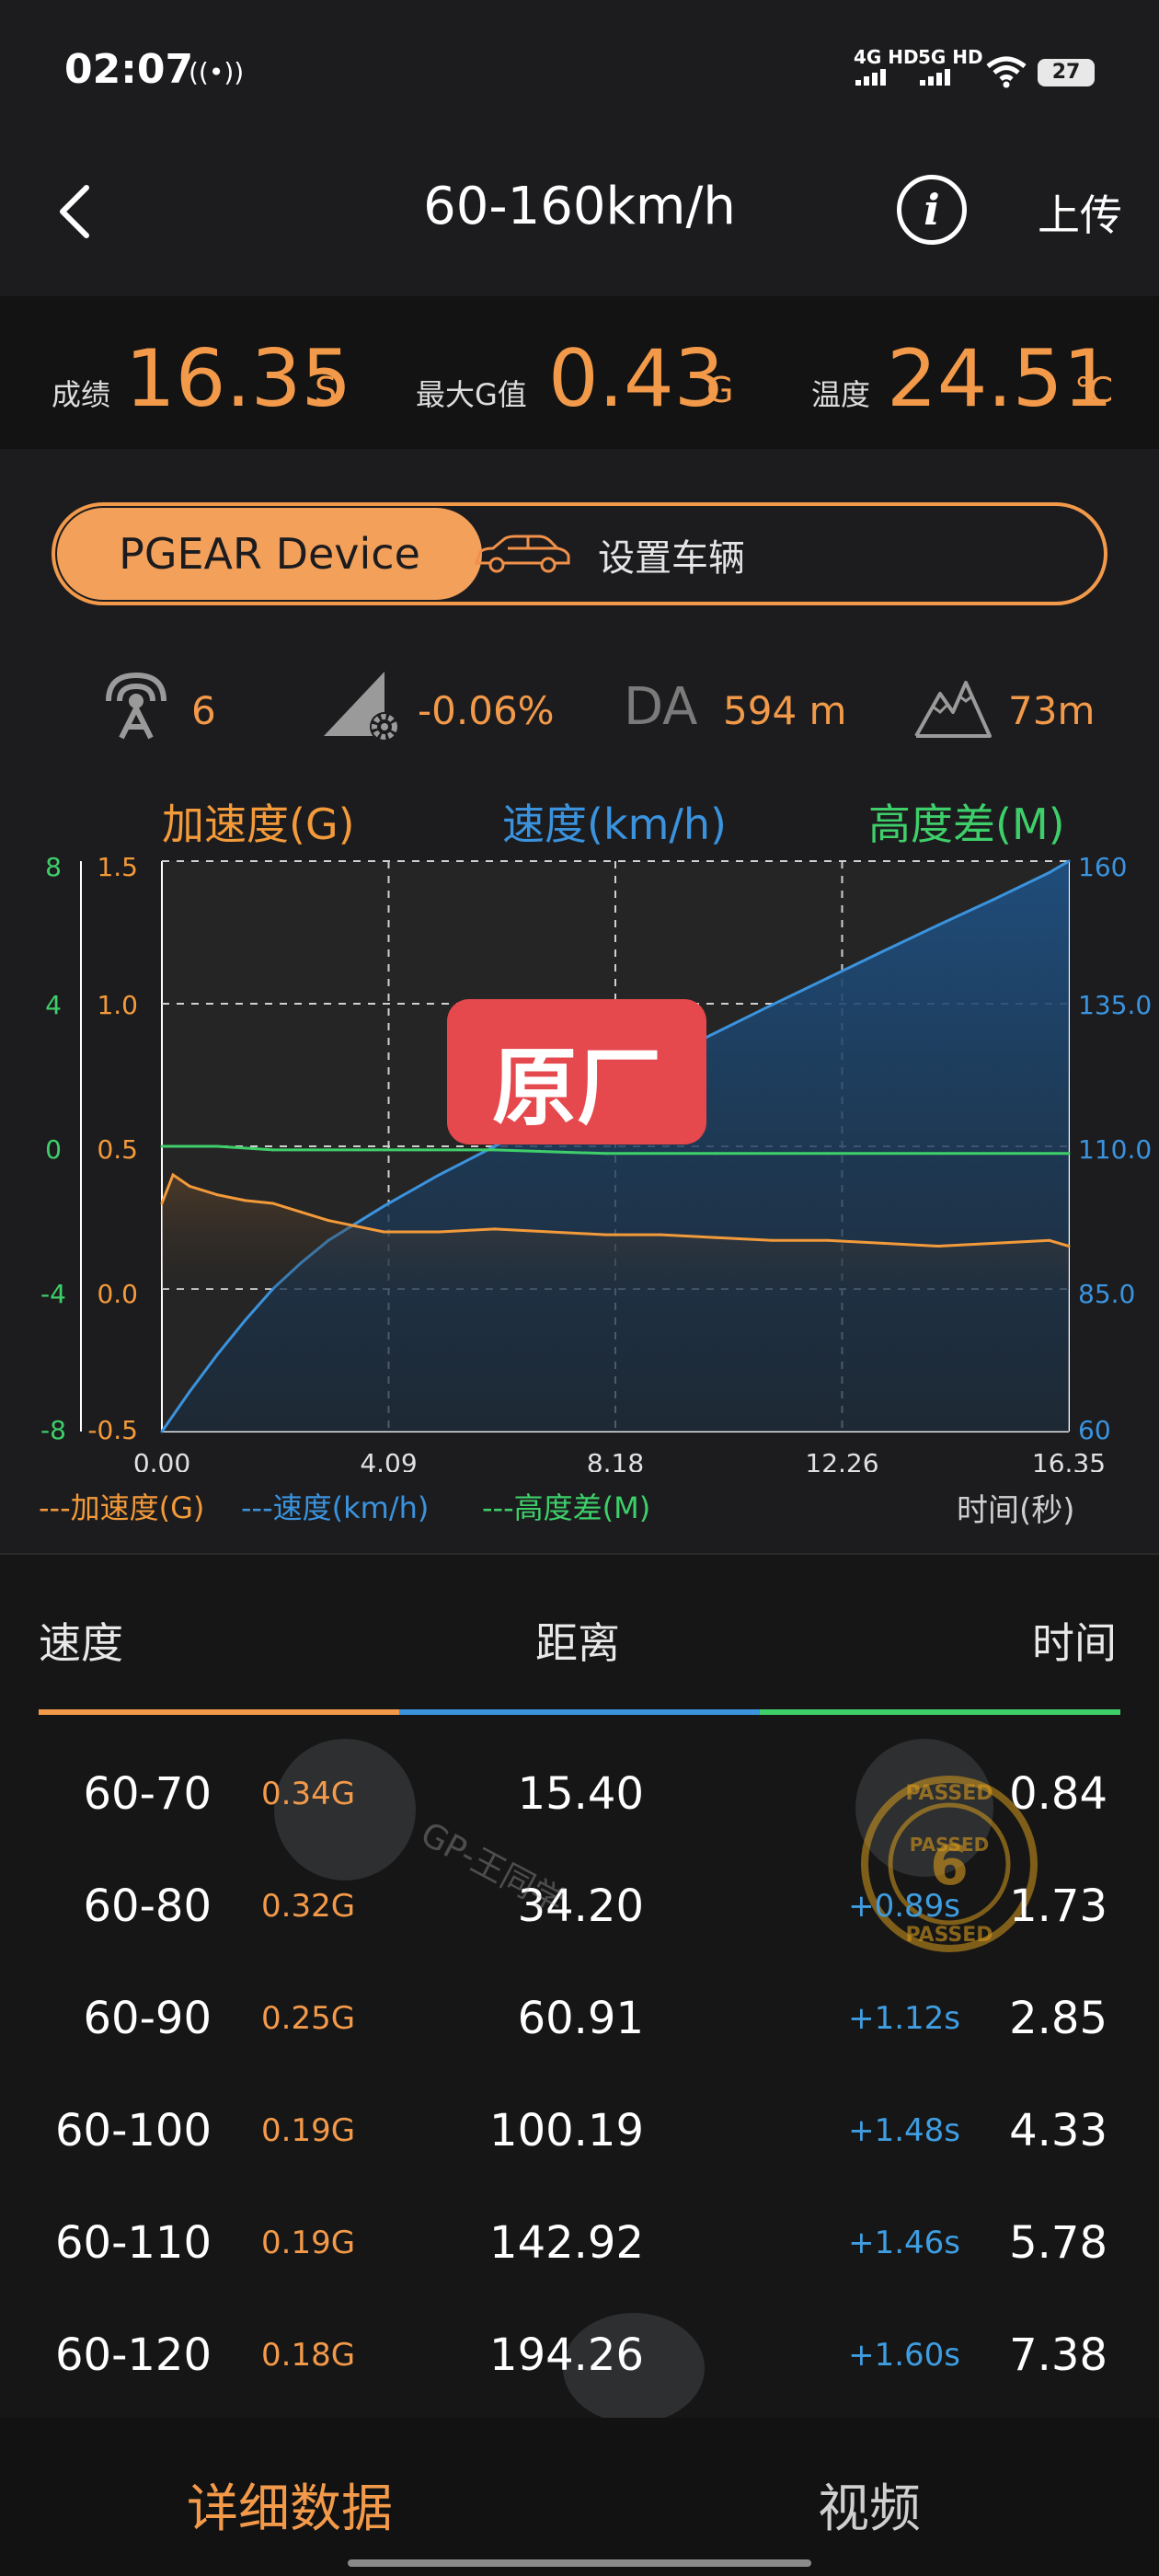  Describe the element at coordinates (1115, 1005) in the screenshot. I see `speed-tick-label: 135.0` at that location.